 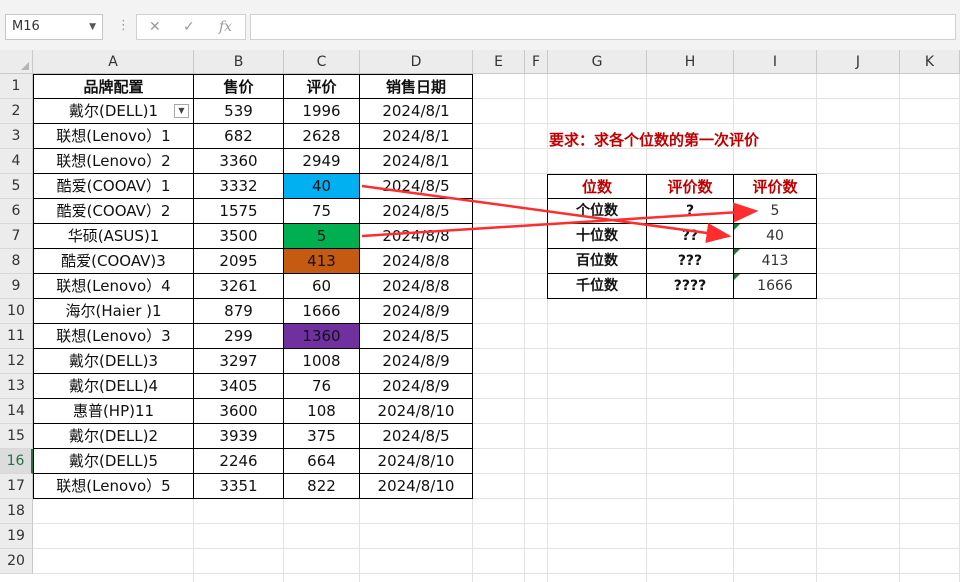 I want to click on more-options-icon: ⋮, so click(x=123, y=25).